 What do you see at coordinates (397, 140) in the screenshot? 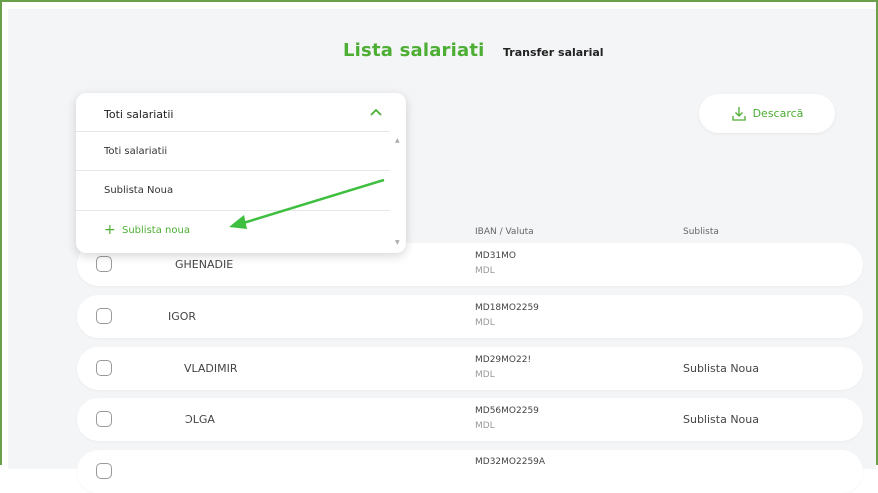
I see `scroll-up-arrow-icon: ▲` at bounding box center [397, 140].